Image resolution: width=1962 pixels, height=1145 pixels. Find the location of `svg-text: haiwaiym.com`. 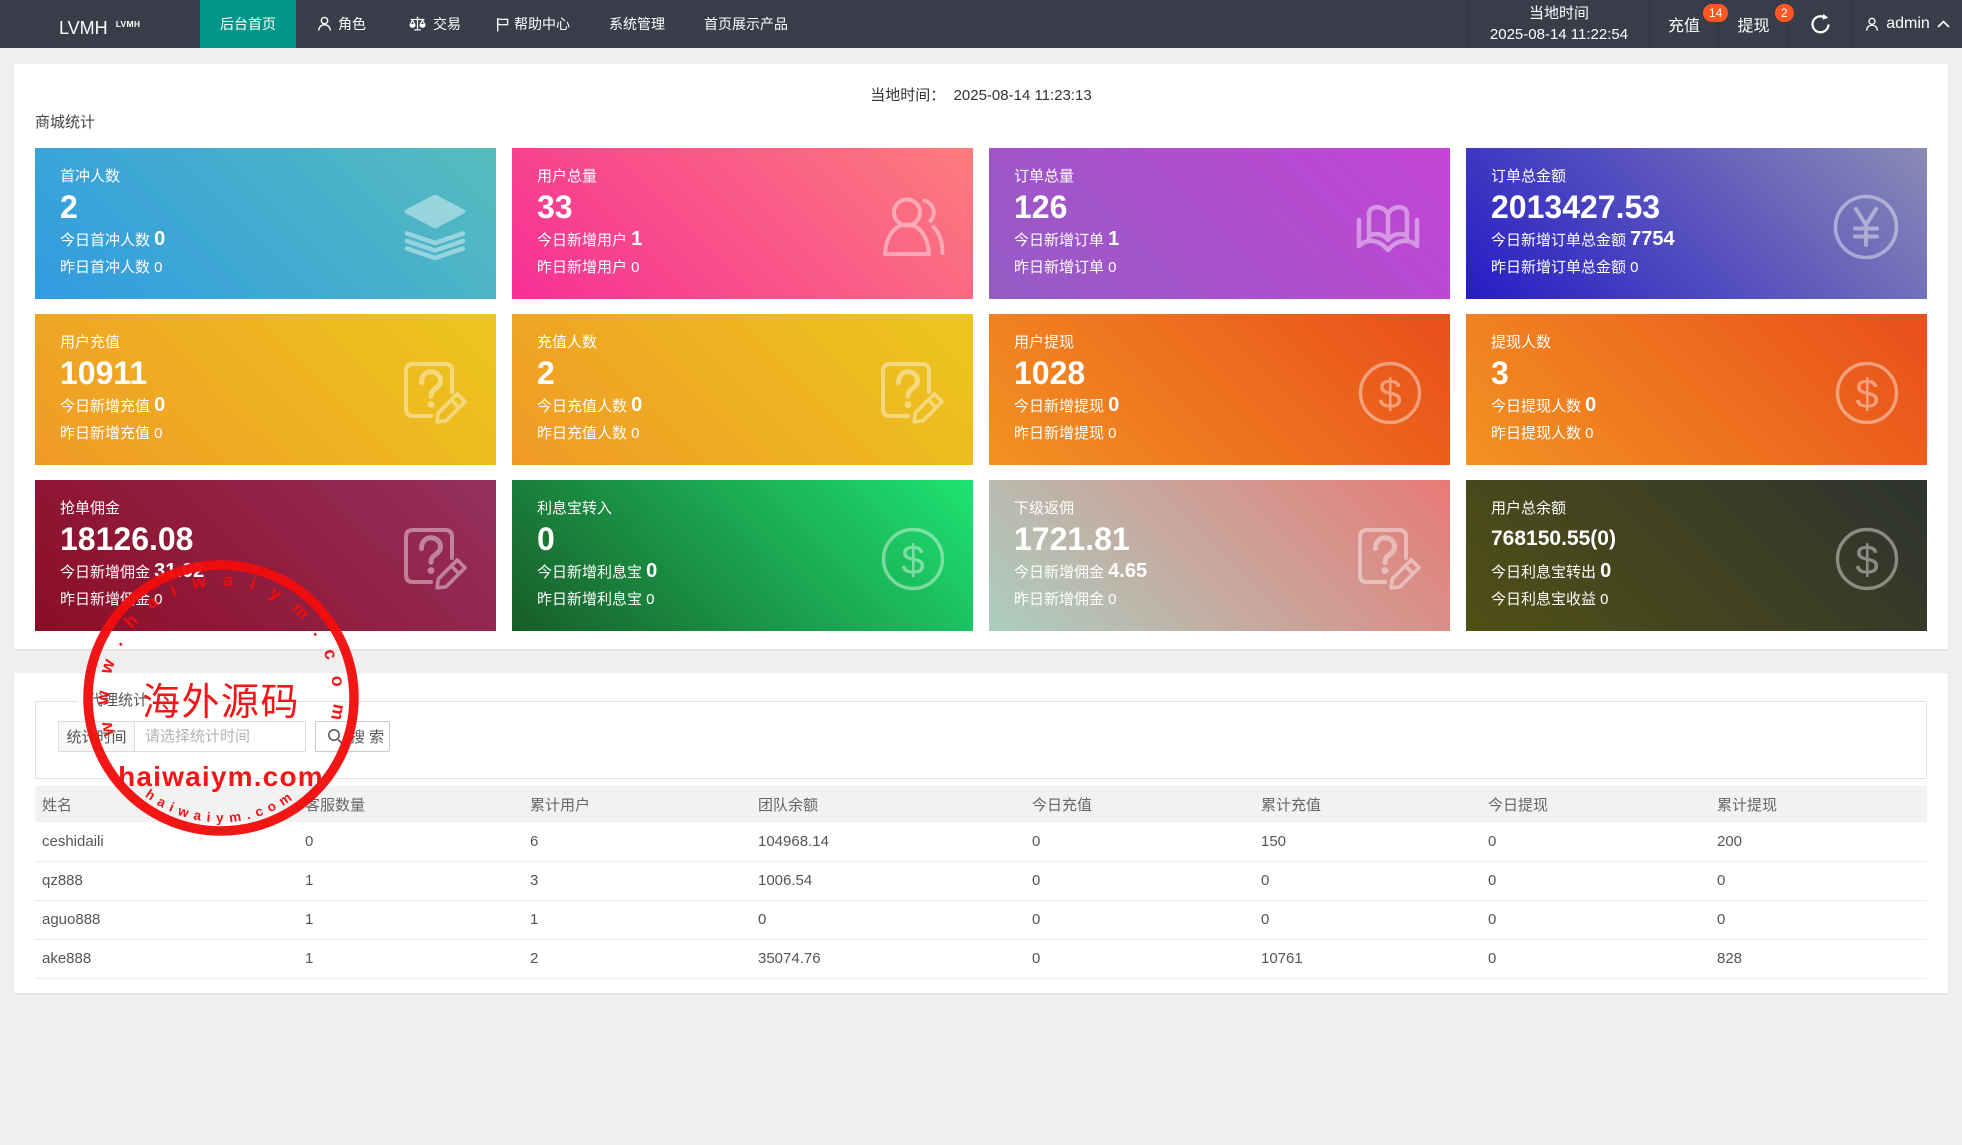

svg-text: haiwaiym.com is located at coordinates (221, 776).